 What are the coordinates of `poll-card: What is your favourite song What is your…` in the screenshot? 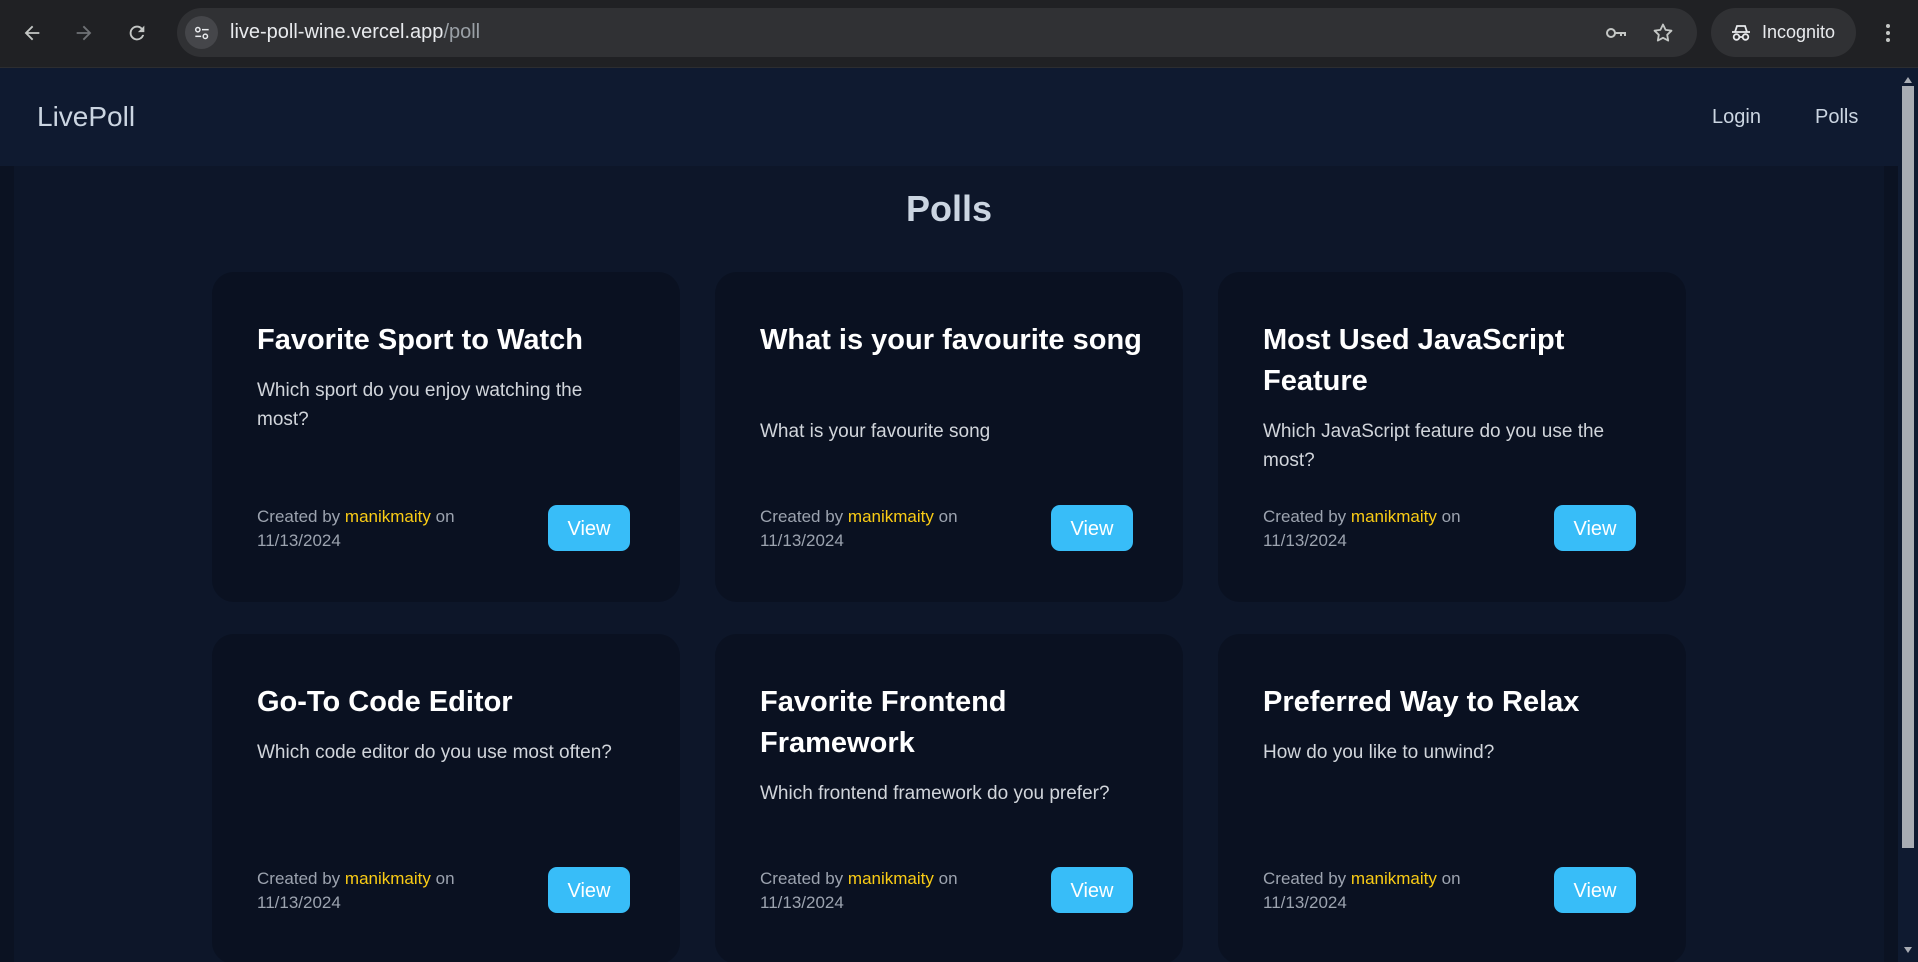 It's located at (949, 437).